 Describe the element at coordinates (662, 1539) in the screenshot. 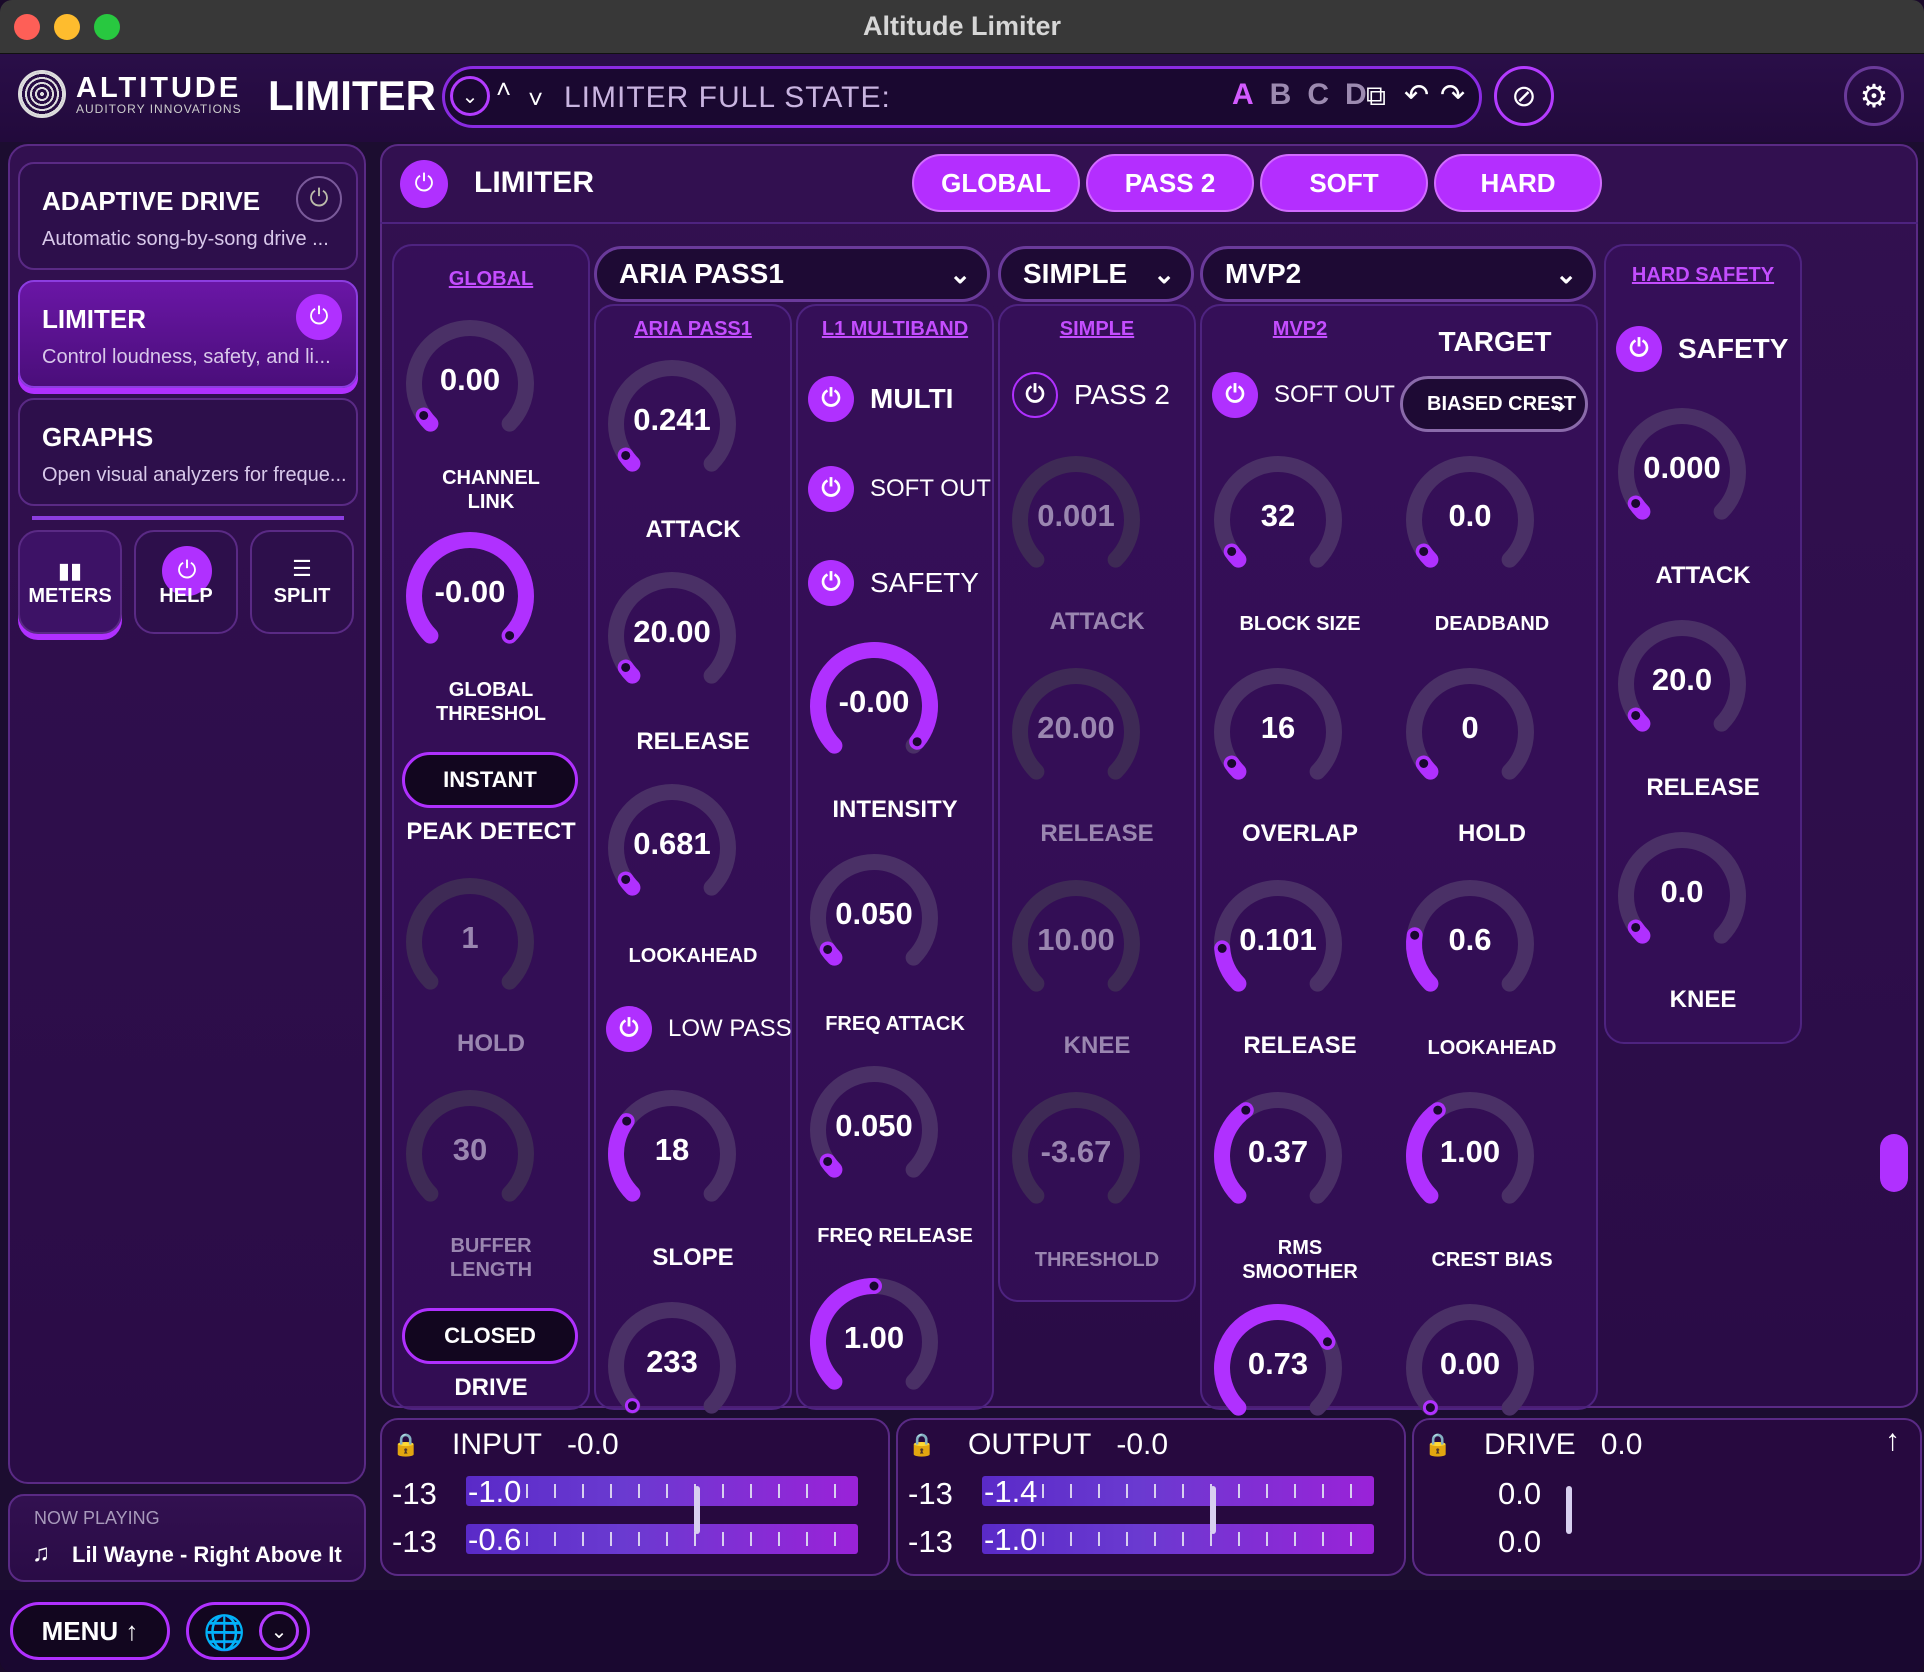

I see `input-meter-right: -0.6` at that location.